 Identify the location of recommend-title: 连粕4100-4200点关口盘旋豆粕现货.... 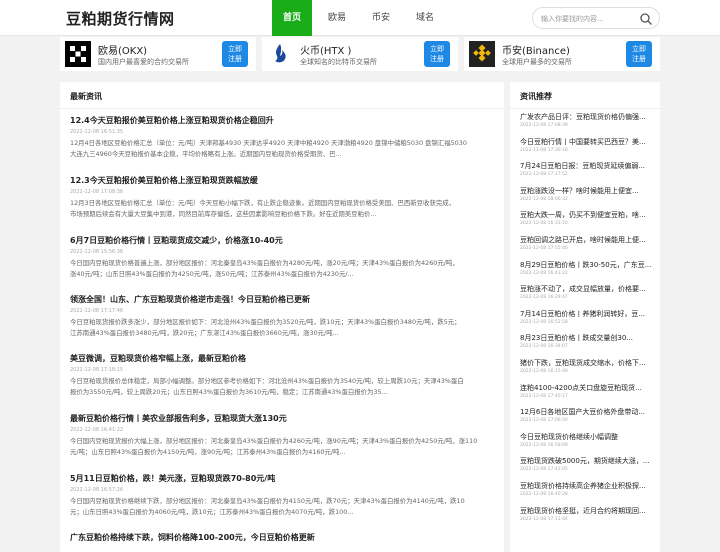
(586, 388).